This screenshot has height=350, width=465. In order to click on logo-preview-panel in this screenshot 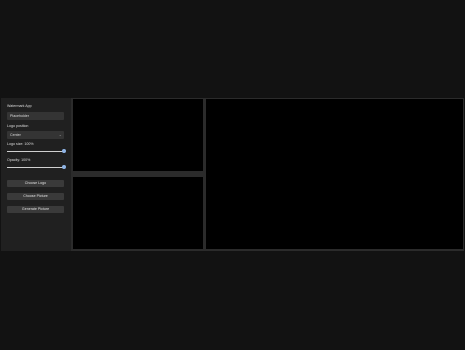, I will do `click(138, 135)`.